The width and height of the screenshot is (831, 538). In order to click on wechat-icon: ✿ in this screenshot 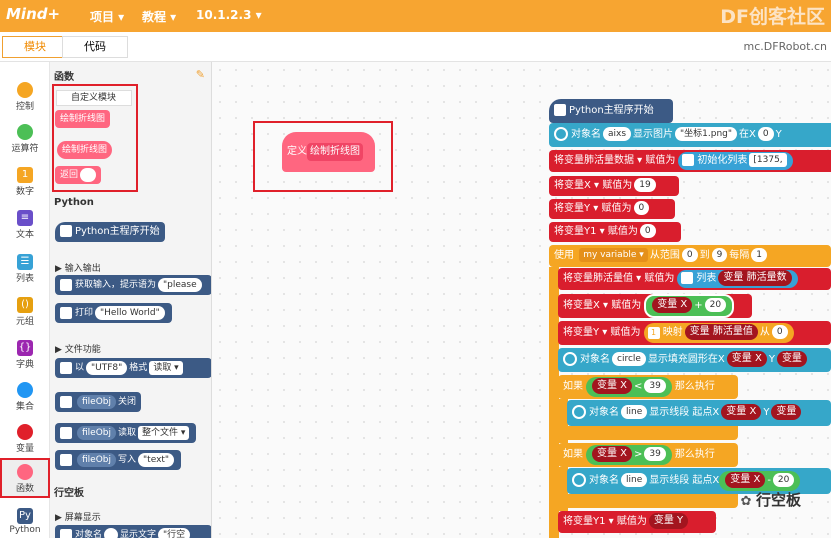, I will do `click(748, 501)`.